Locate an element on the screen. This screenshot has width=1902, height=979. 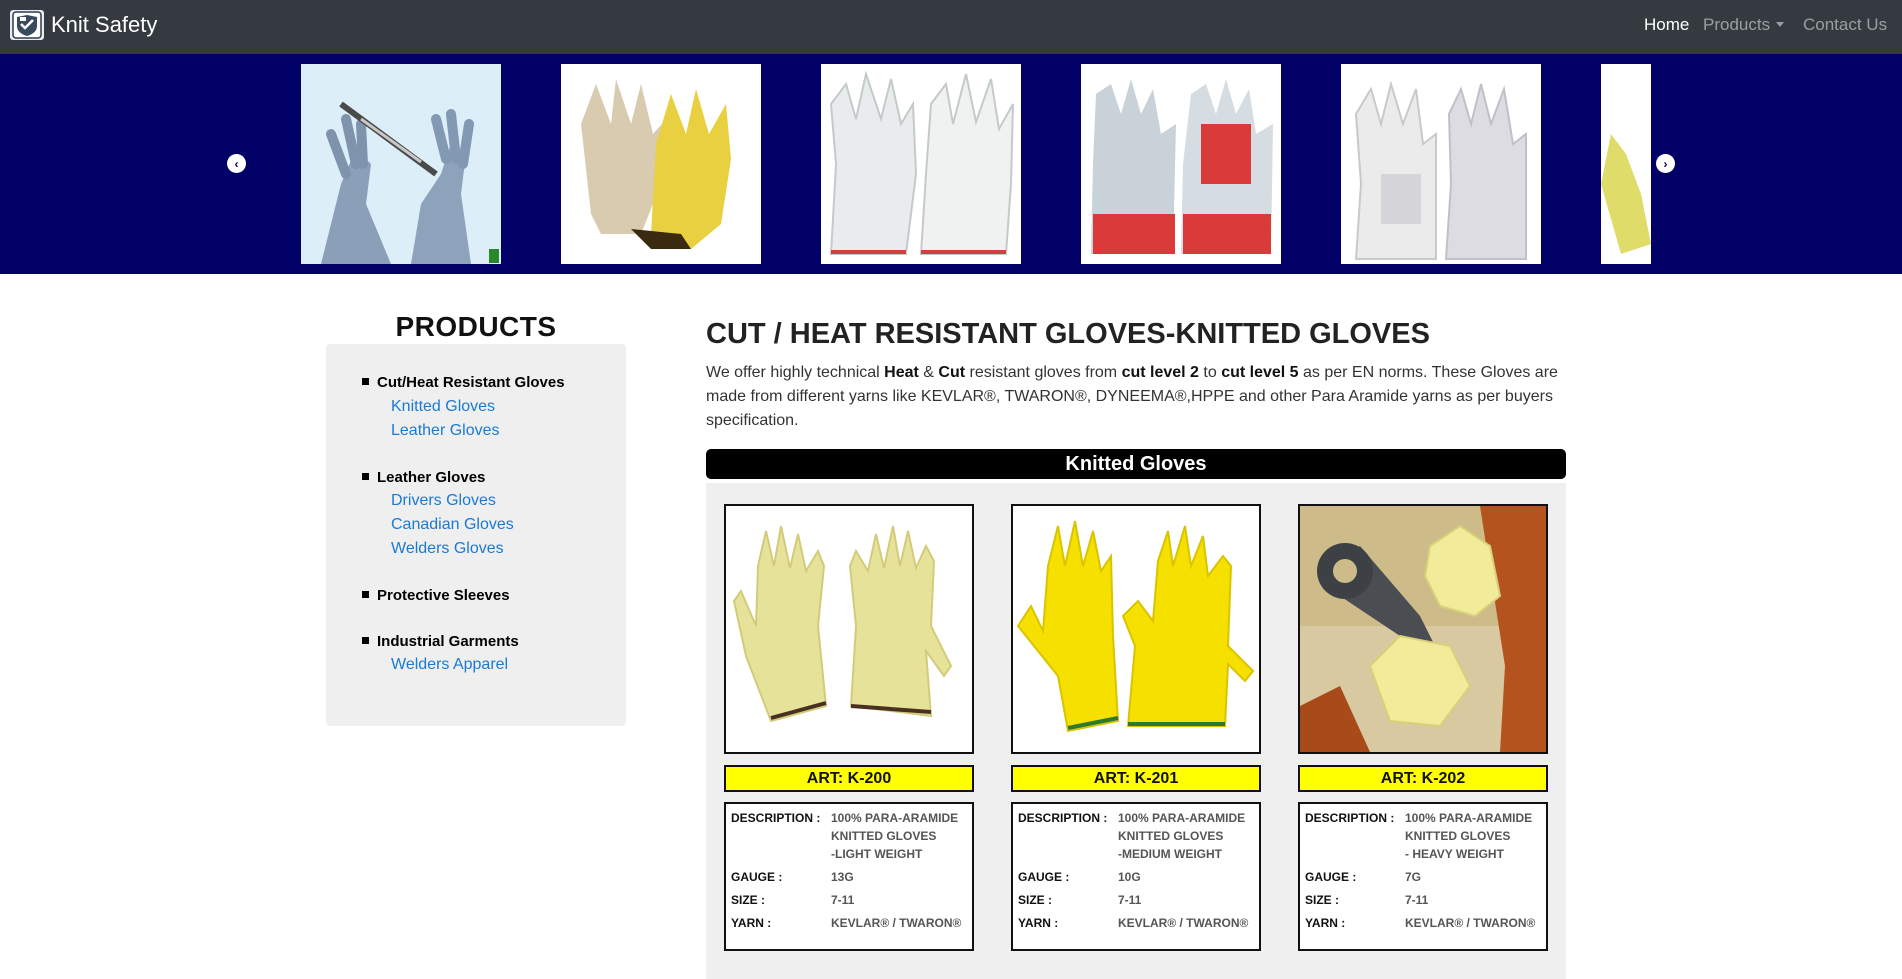
carousel-slide-red-canadian-gloves is located at coordinates (1181, 164).